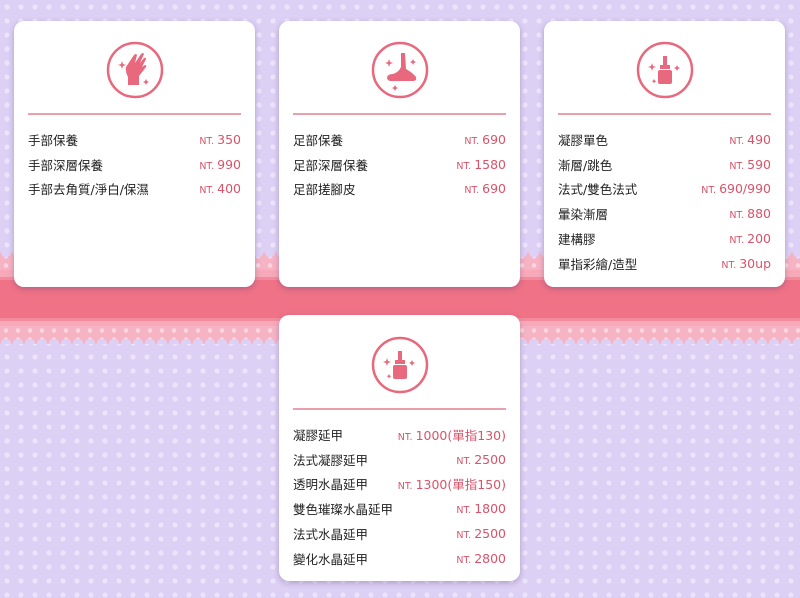  Describe the element at coordinates (583, 140) in the screenshot. I see `service-name: 凝膠單色` at that location.